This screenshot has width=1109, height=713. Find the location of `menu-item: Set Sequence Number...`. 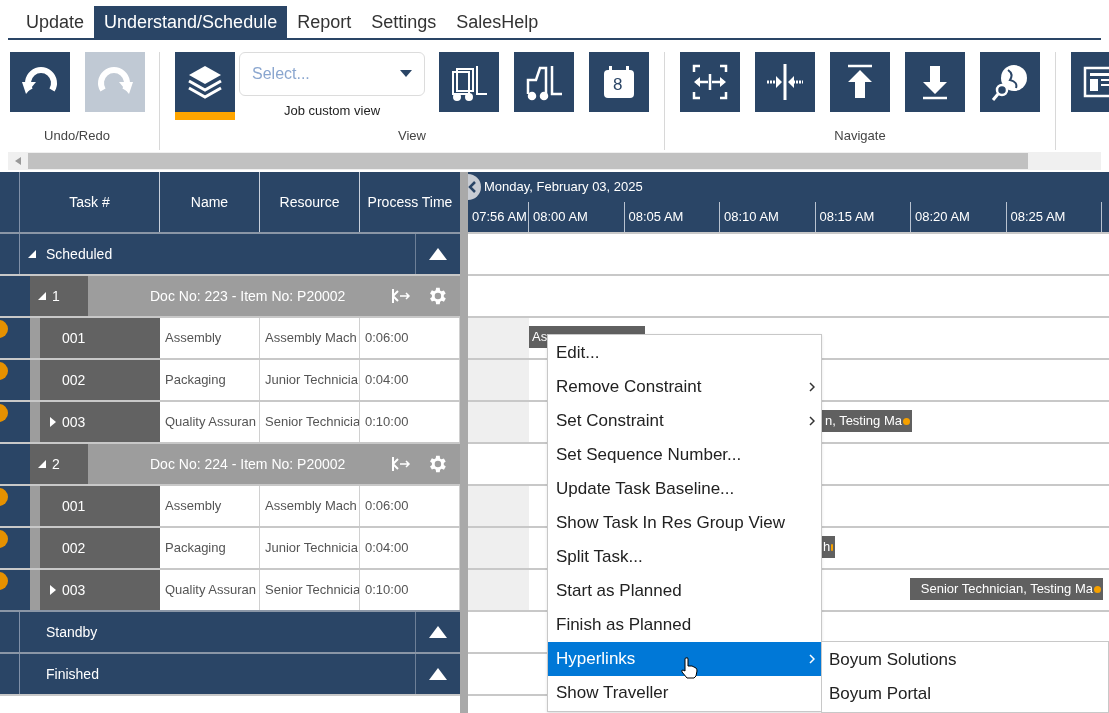

menu-item: Set Sequence Number... is located at coordinates (684, 455).